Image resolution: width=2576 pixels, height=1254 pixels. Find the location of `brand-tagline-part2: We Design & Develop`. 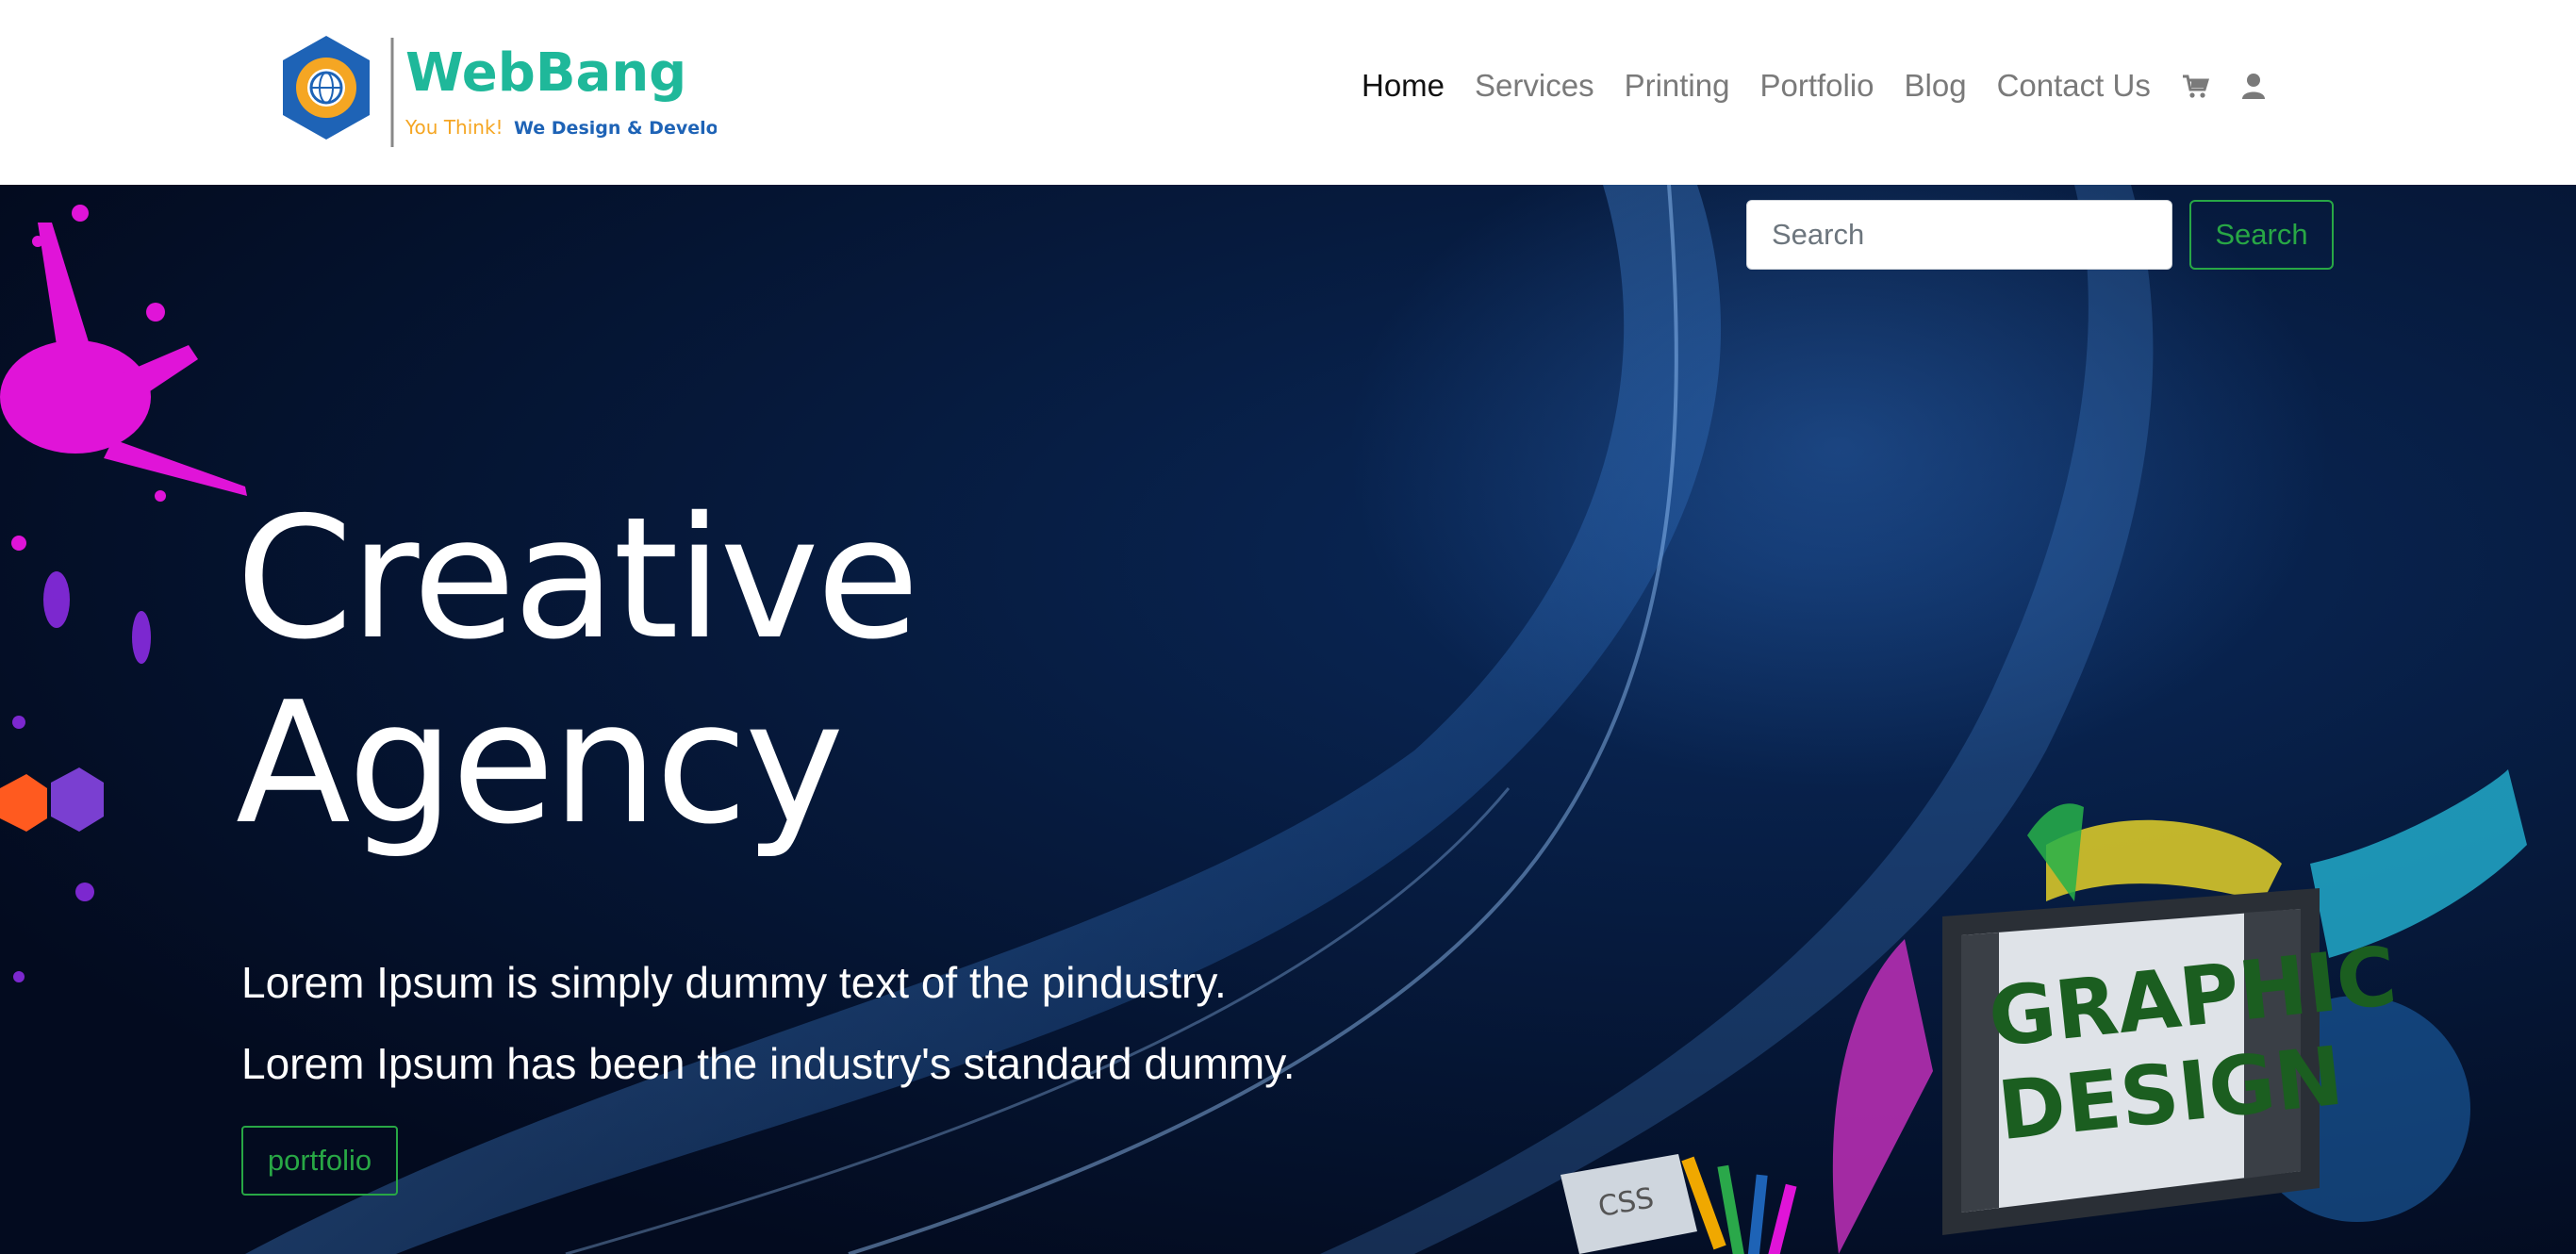

brand-tagline-part2: We Design & Develop is located at coordinates (615, 128).